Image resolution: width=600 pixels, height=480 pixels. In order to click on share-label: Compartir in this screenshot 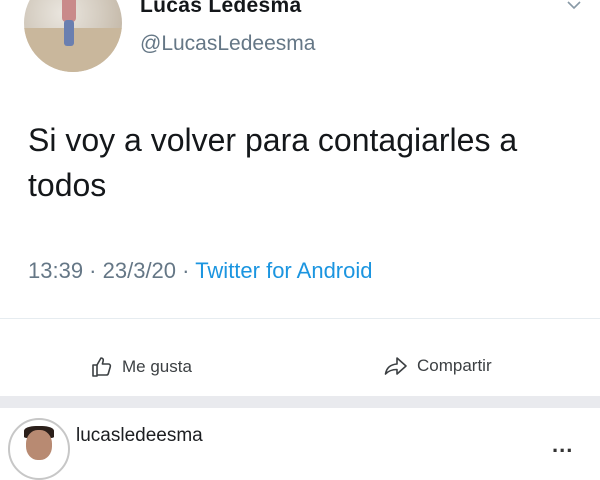, I will do `click(454, 365)`.